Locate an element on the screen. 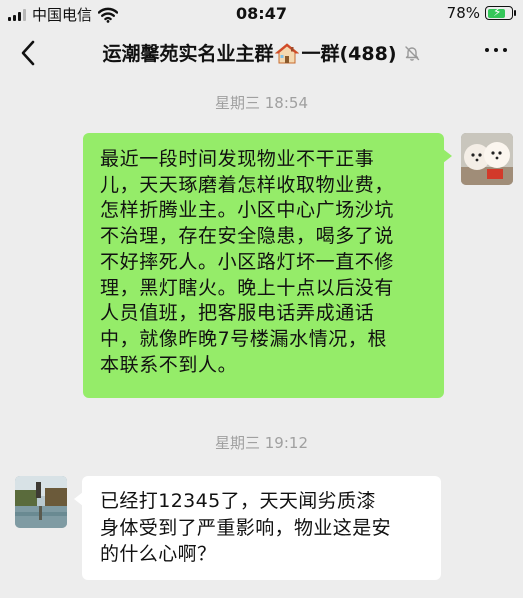 Image resolution: width=523 pixels, height=598 pixels. chat-title: 运潮馨苑实名业主群 一群(488) is located at coordinates (261, 52).